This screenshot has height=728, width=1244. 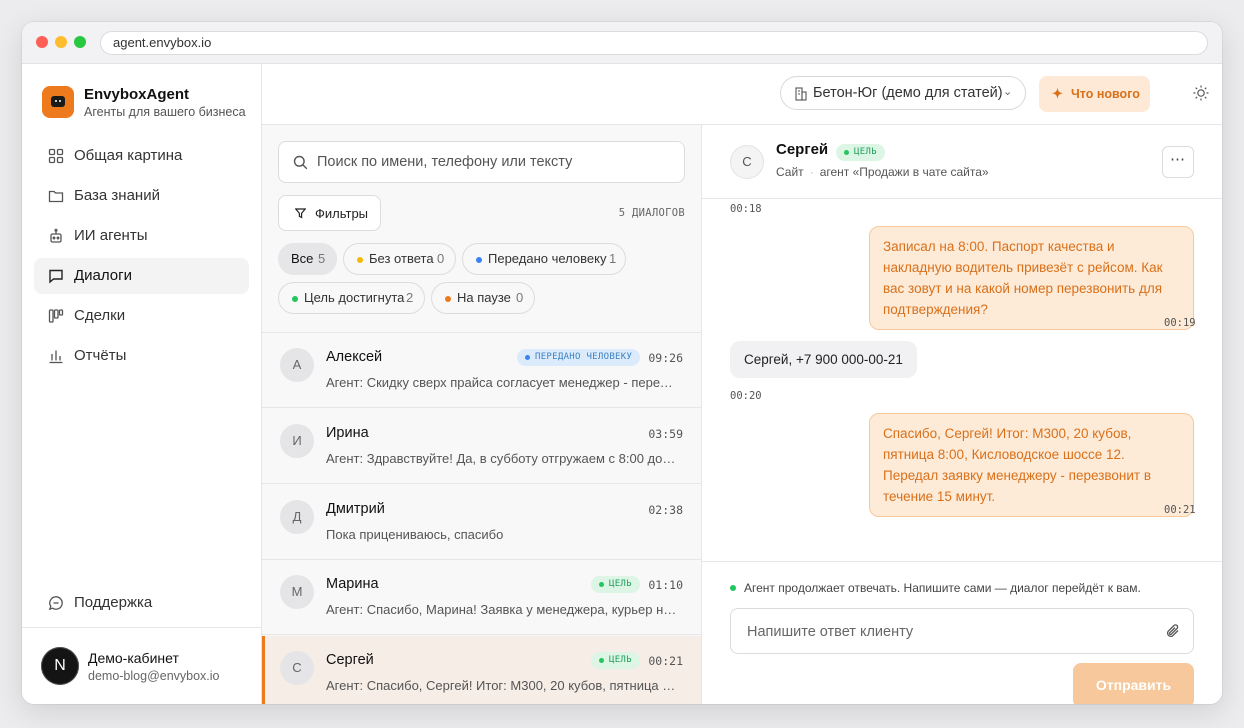 I want to click on filters-label: Фильтры, so click(x=342, y=213).